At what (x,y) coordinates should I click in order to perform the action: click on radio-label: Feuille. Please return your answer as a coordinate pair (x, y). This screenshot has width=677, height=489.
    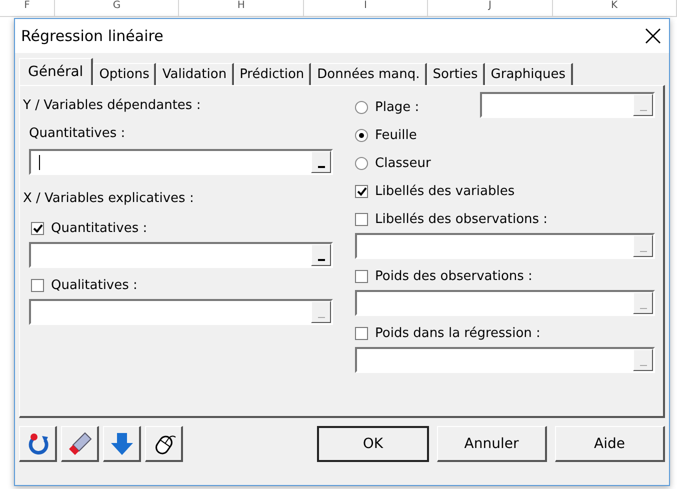
    Looking at the image, I should click on (396, 135).